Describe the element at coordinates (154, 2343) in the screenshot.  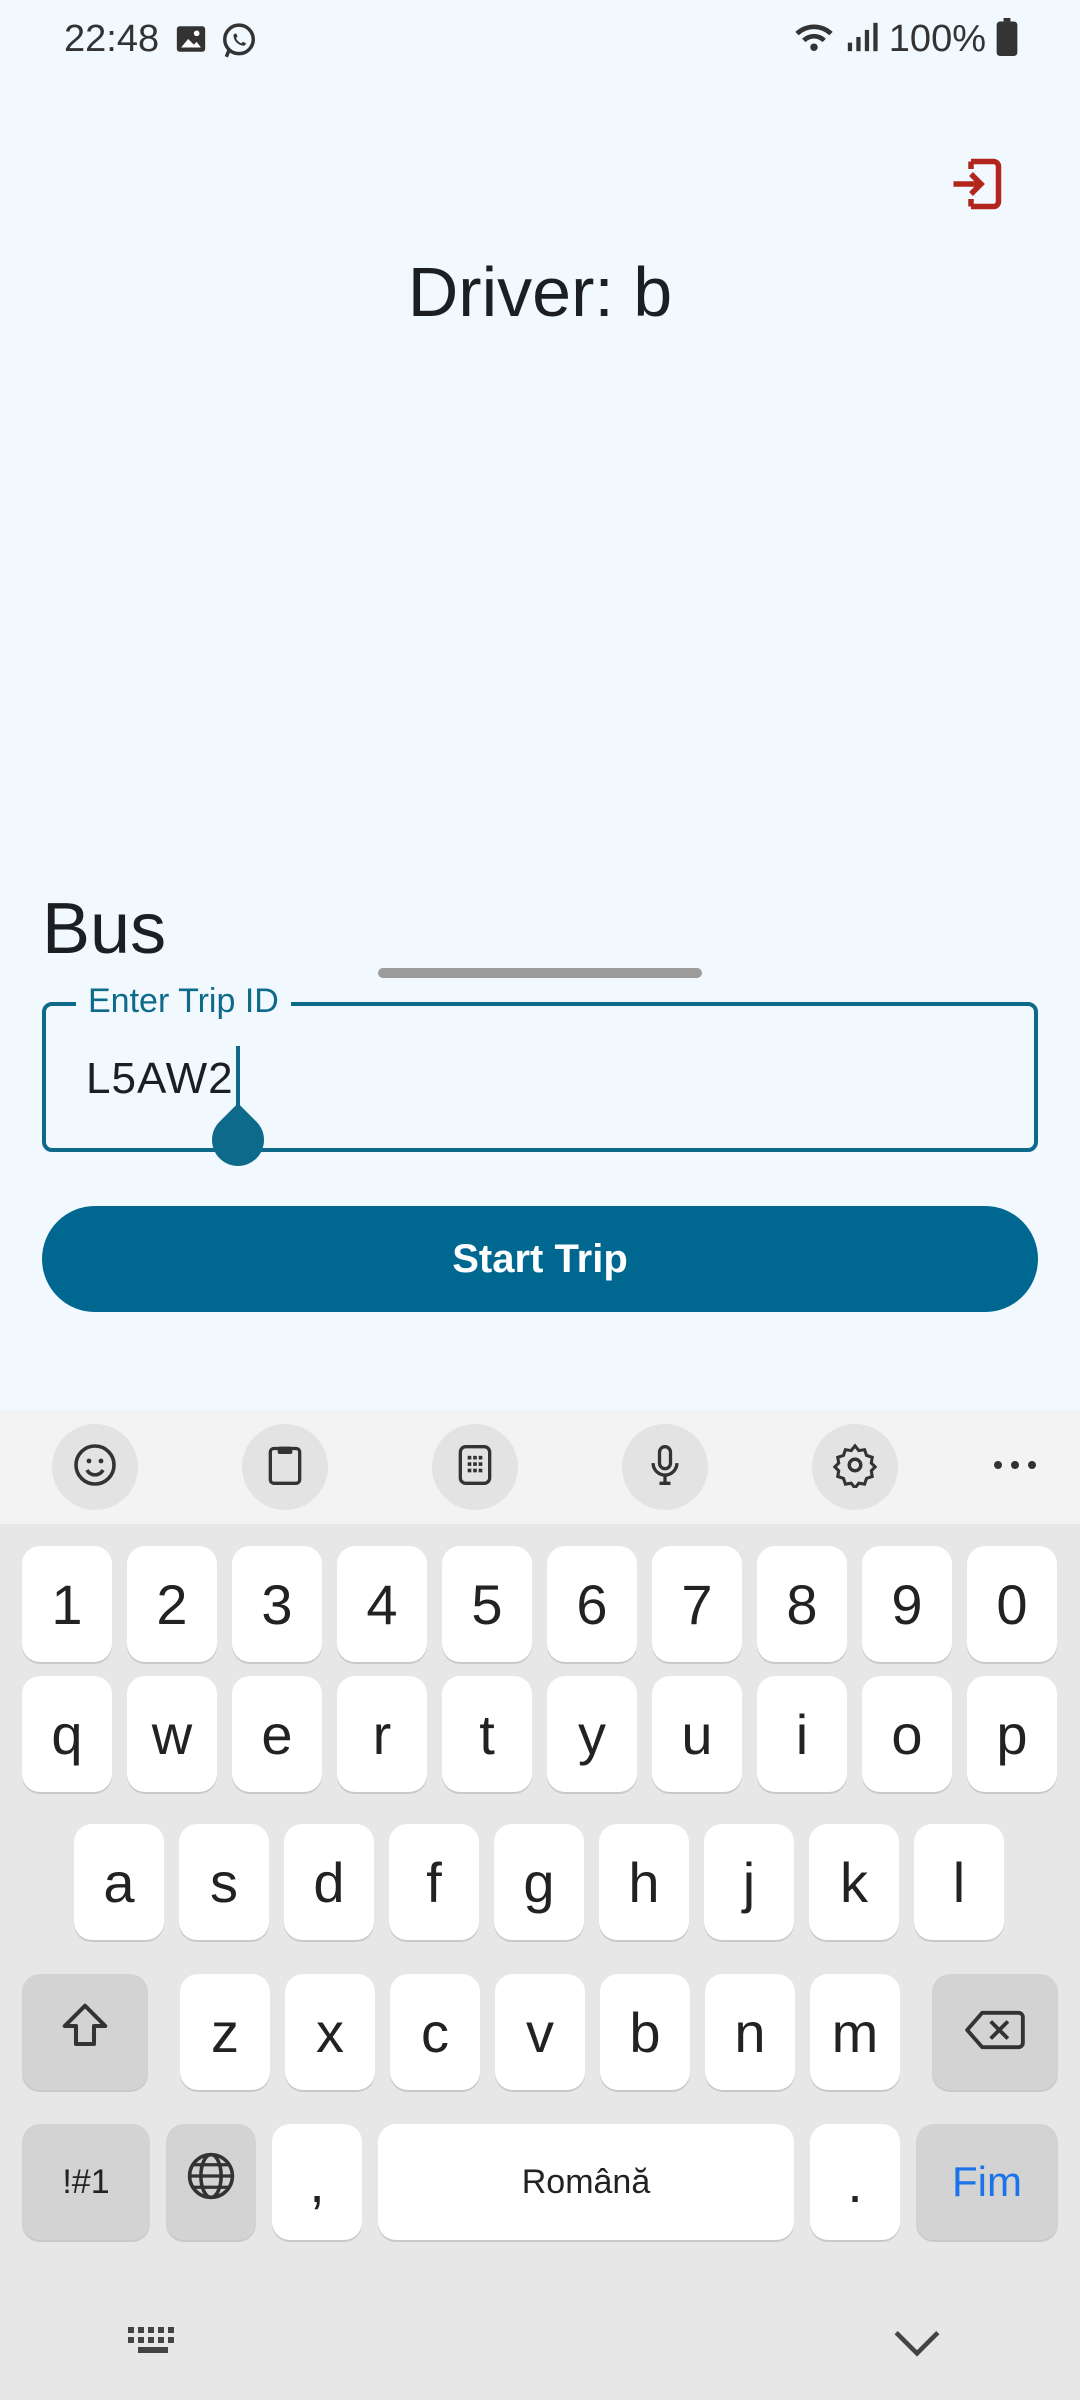
I see `keyboard-switch-icon` at that location.